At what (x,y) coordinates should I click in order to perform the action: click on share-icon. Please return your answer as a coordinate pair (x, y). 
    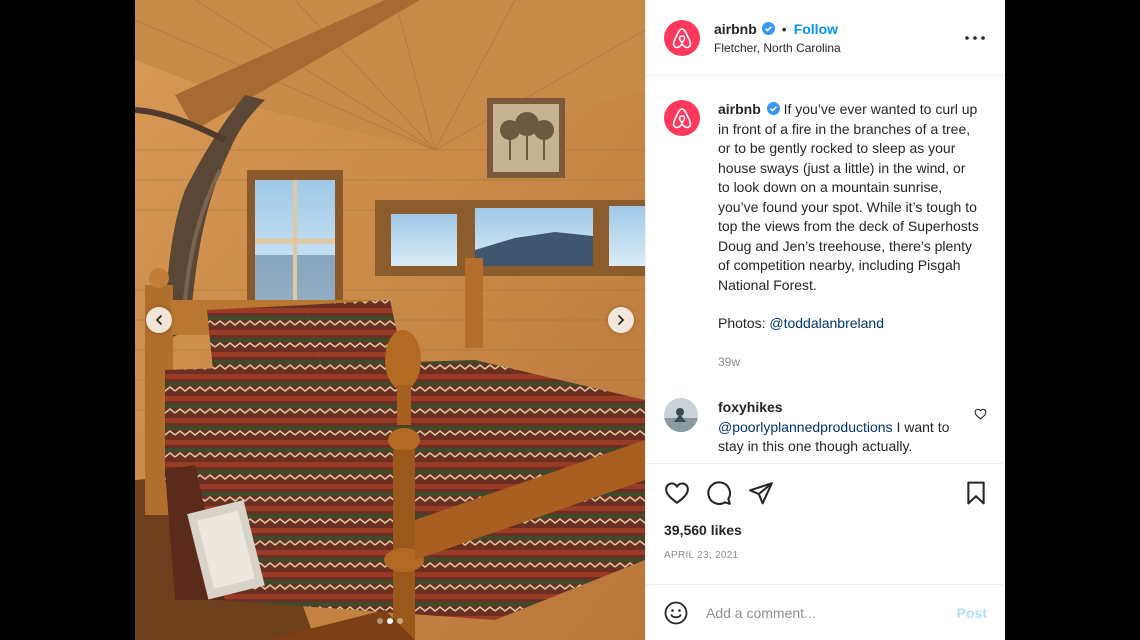
    Looking at the image, I should click on (761, 493).